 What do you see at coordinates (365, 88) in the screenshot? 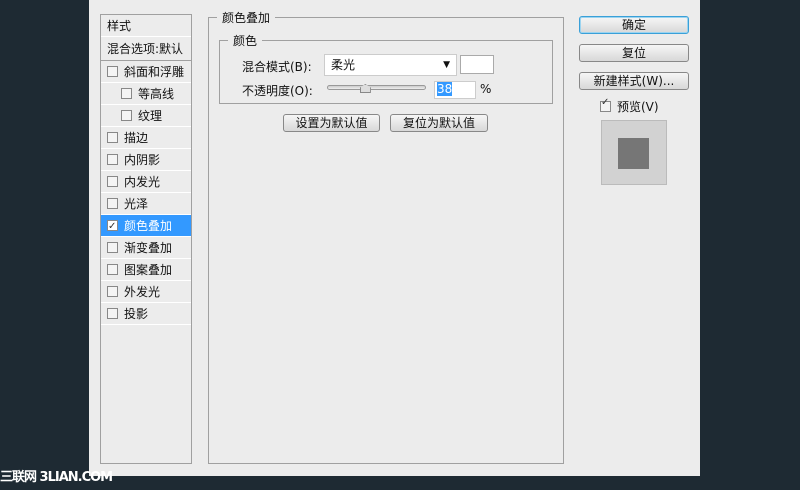
I see `slider-thumb` at bounding box center [365, 88].